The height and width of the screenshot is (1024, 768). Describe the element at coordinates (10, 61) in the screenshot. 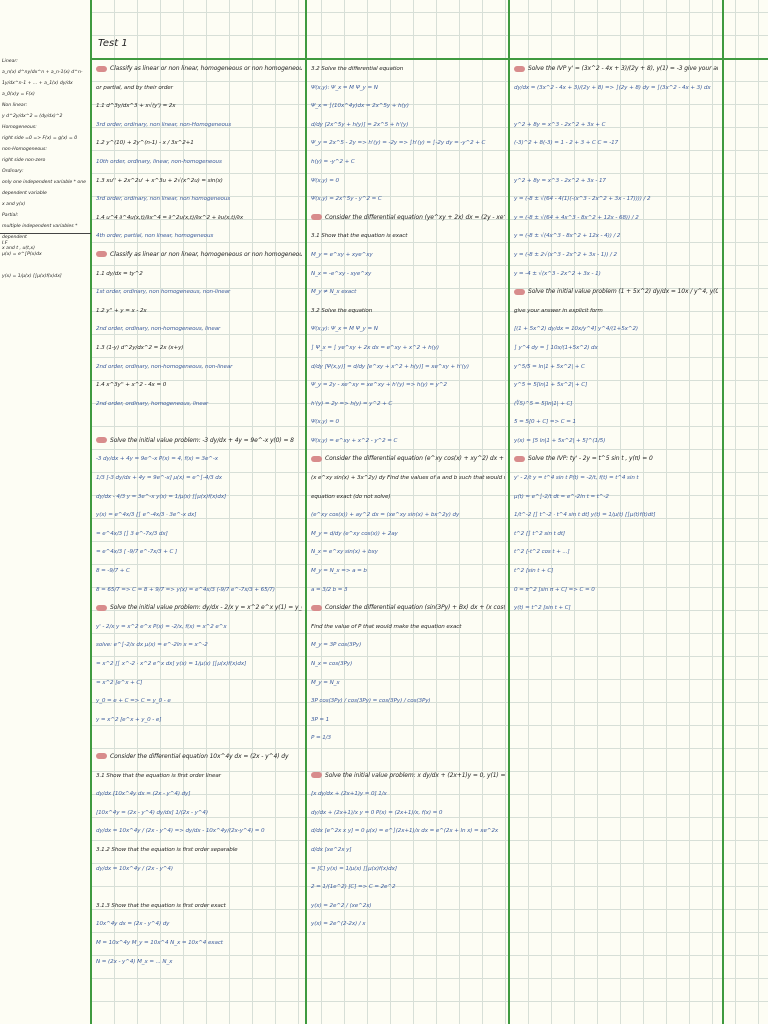

I see `sidebar-note-line: Linear:` at that location.